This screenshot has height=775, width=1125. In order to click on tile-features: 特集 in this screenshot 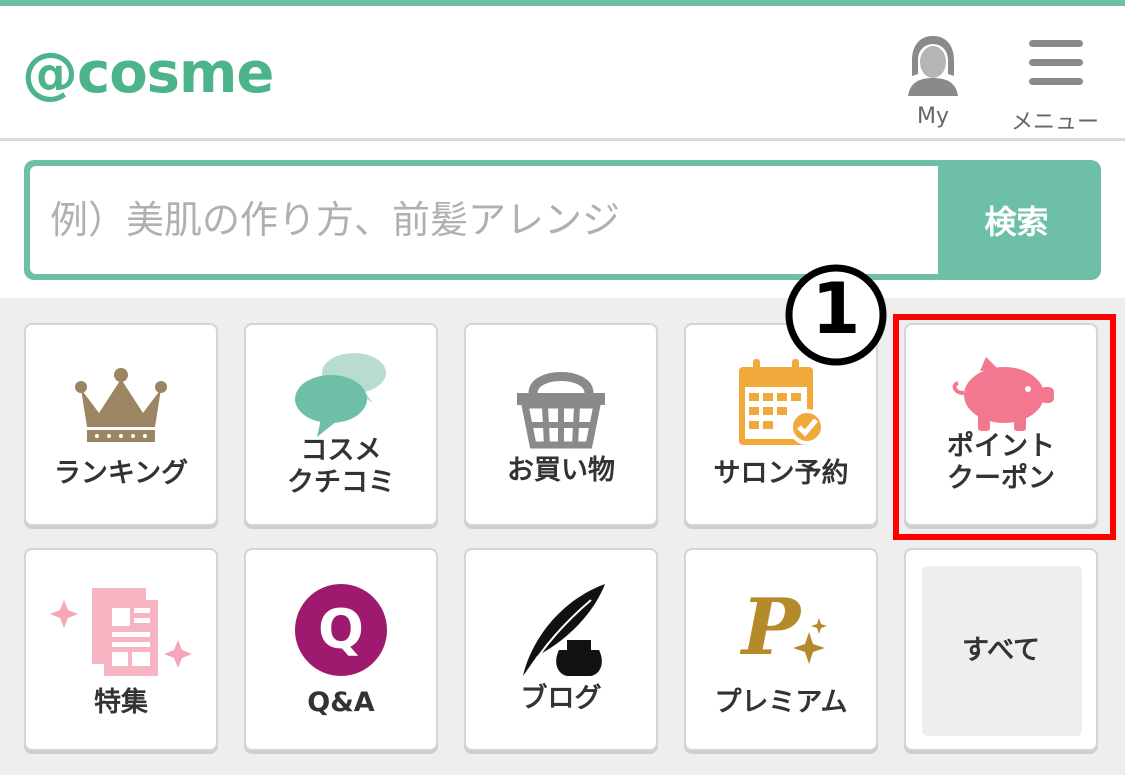, I will do `click(121, 649)`.